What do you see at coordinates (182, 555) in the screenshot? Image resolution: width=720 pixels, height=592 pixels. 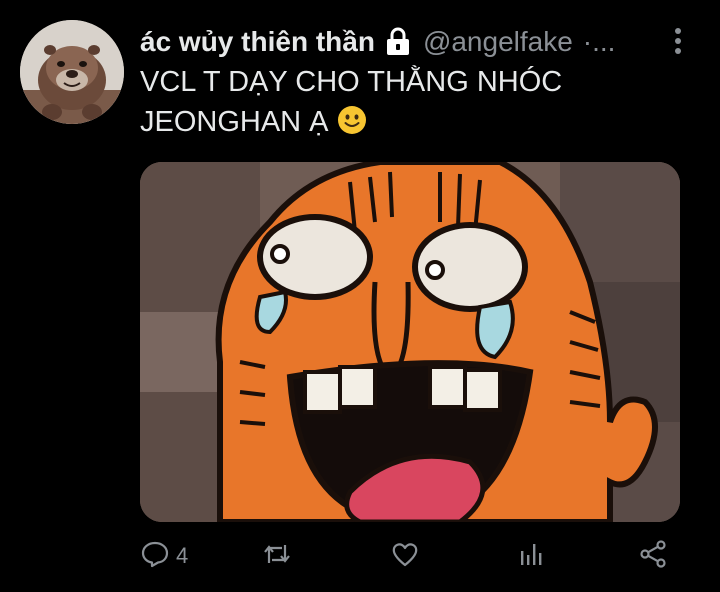 I see `reply-count: 4` at bounding box center [182, 555].